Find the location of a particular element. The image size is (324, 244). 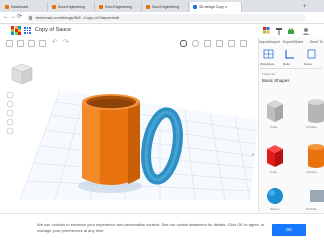

header-right-icons is located at coordinates (286, 31).